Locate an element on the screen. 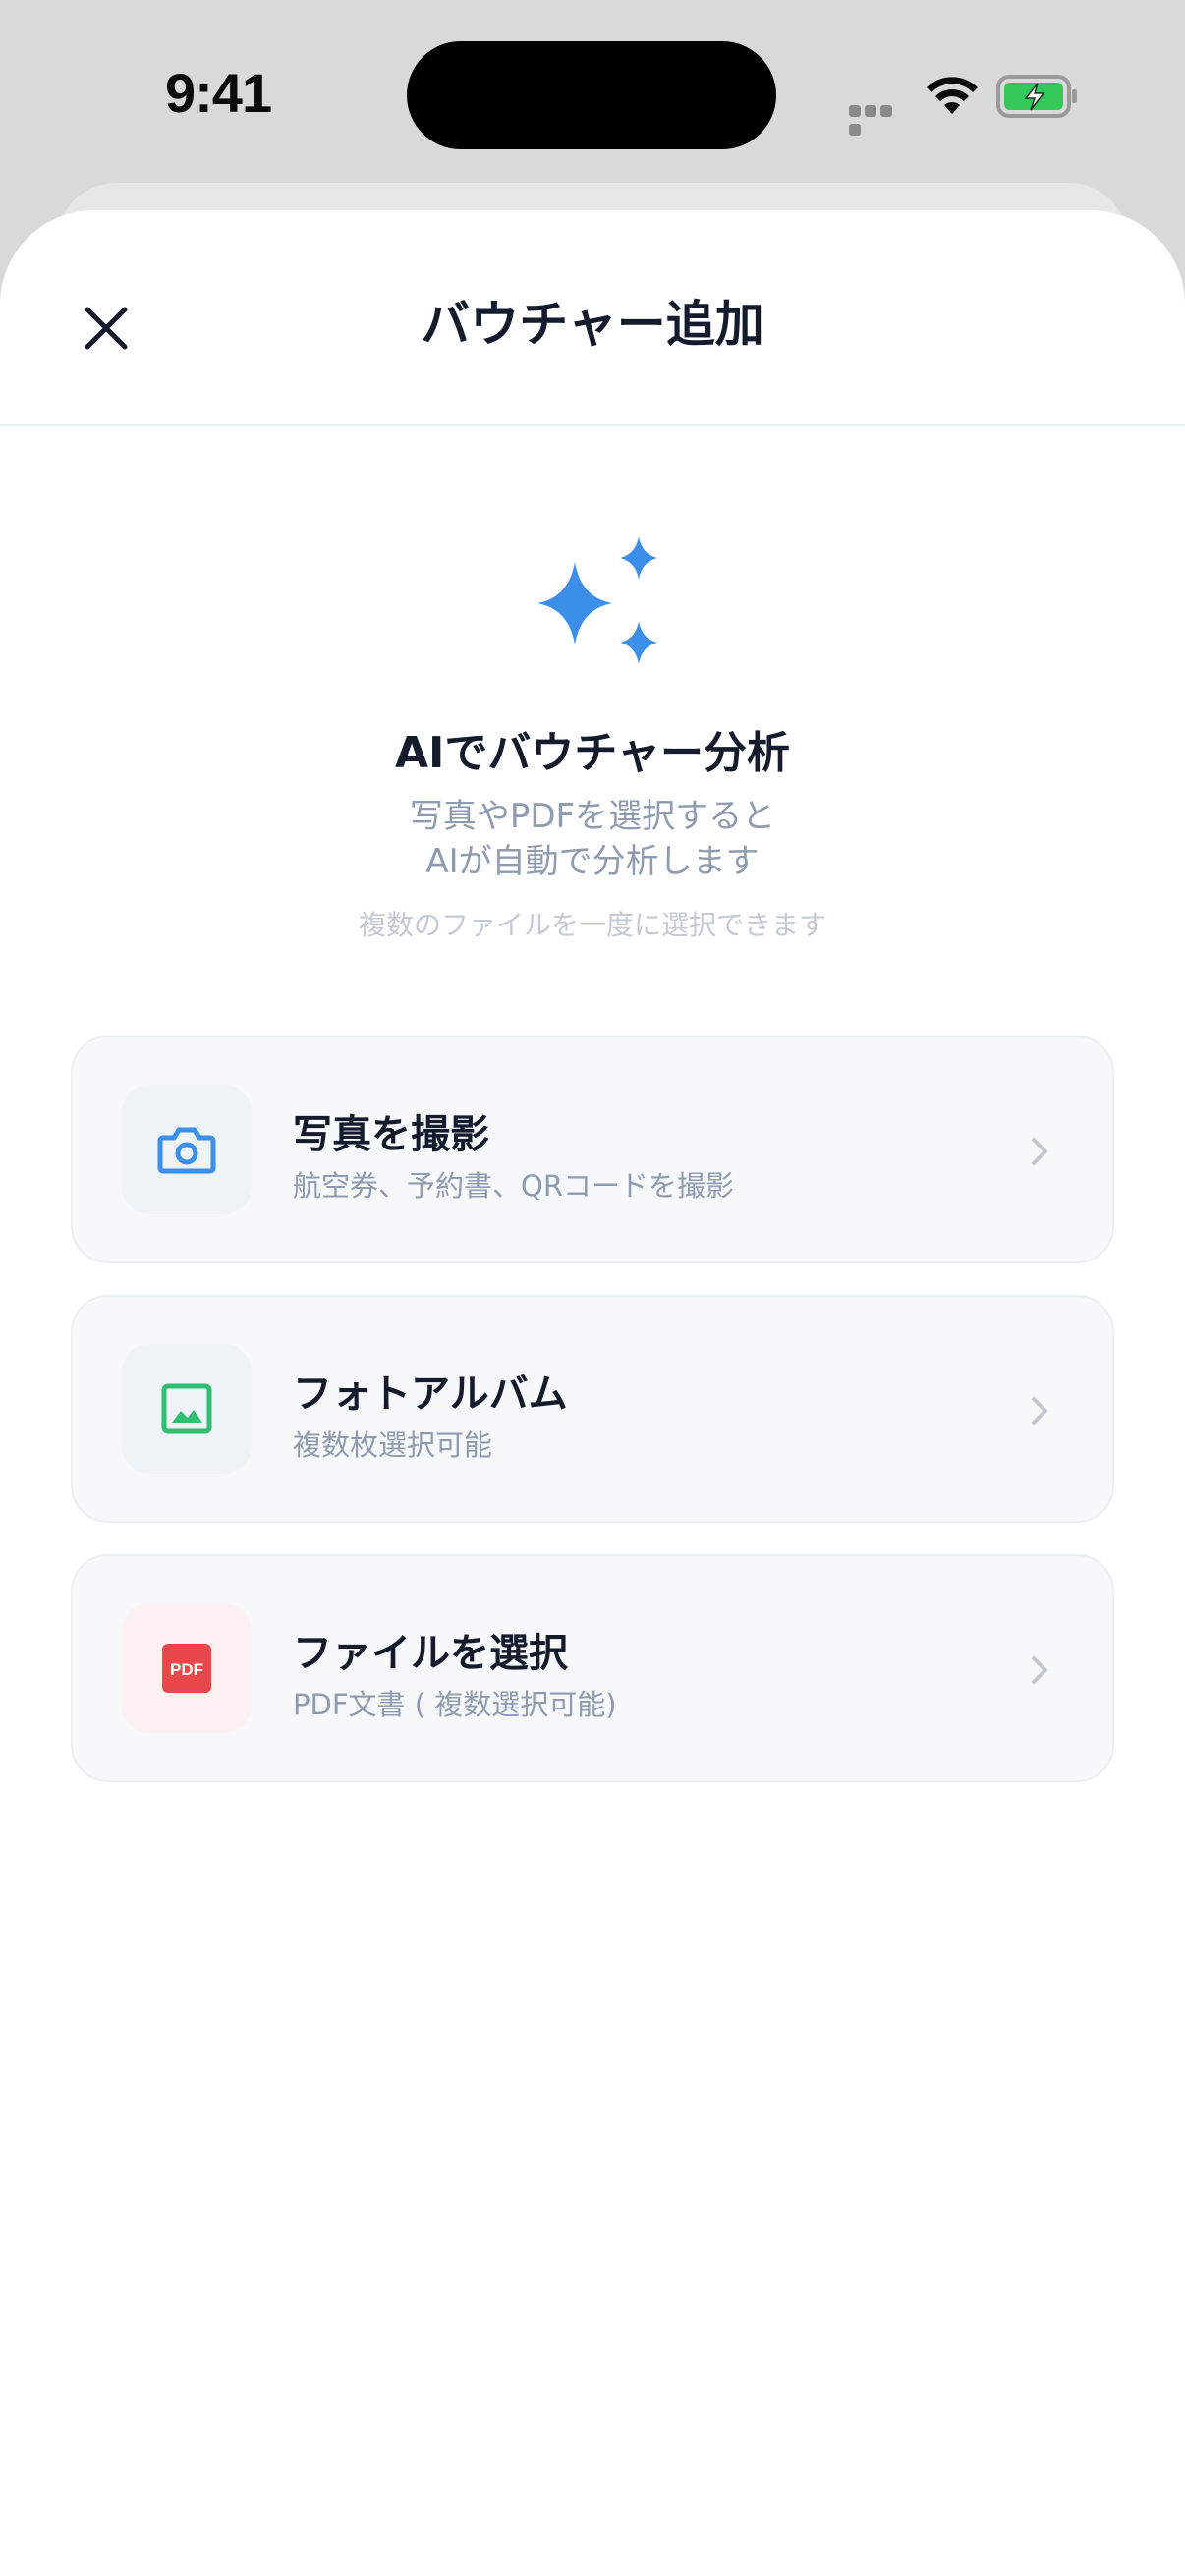  status-bar: 9:41 is located at coordinates (592, 91).